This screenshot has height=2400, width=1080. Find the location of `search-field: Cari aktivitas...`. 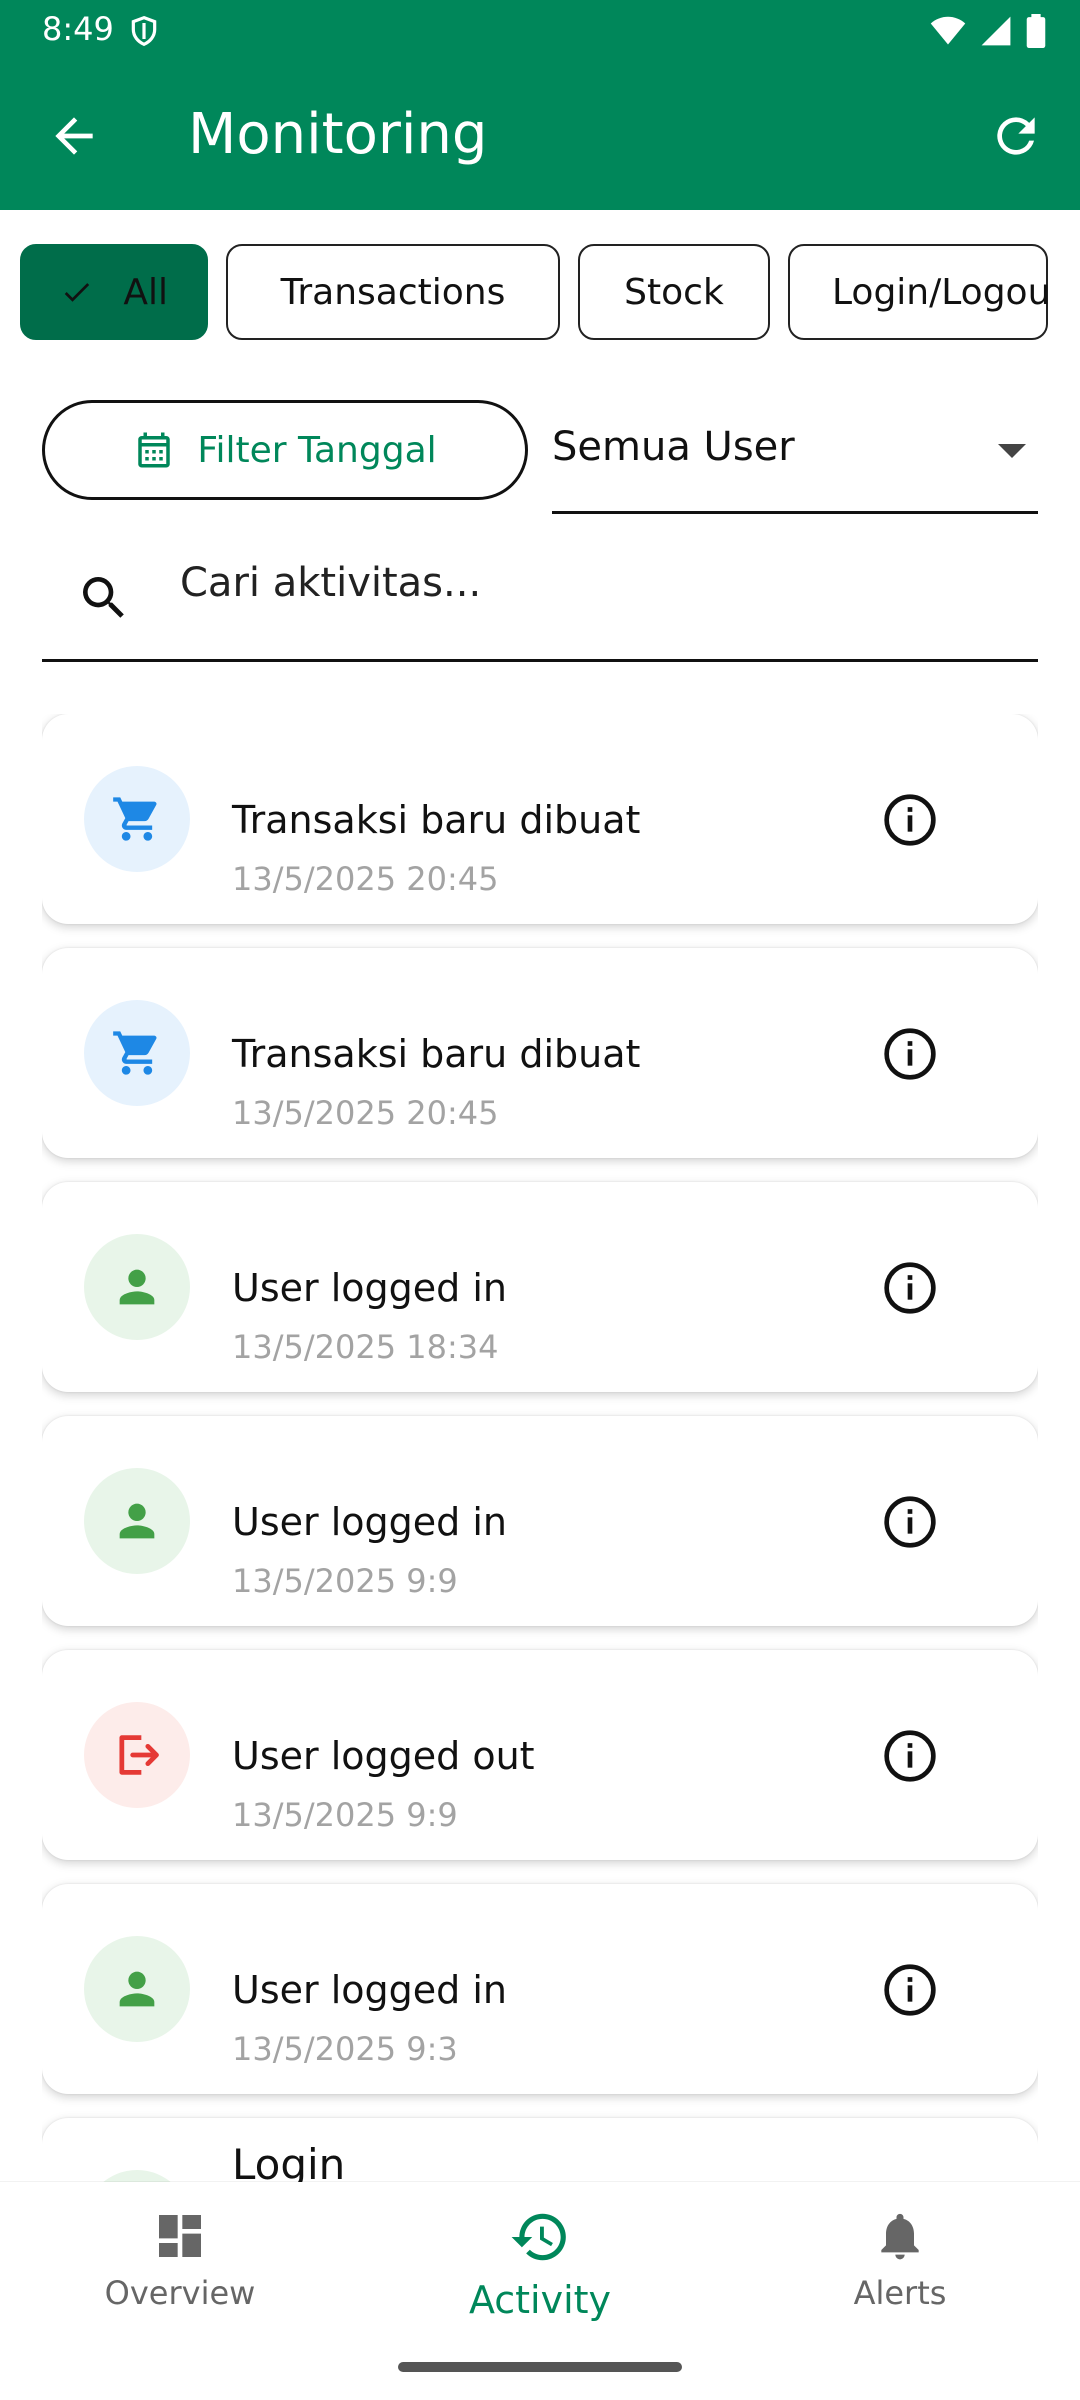

search-field: Cari aktivitas... is located at coordinates (540, 606).